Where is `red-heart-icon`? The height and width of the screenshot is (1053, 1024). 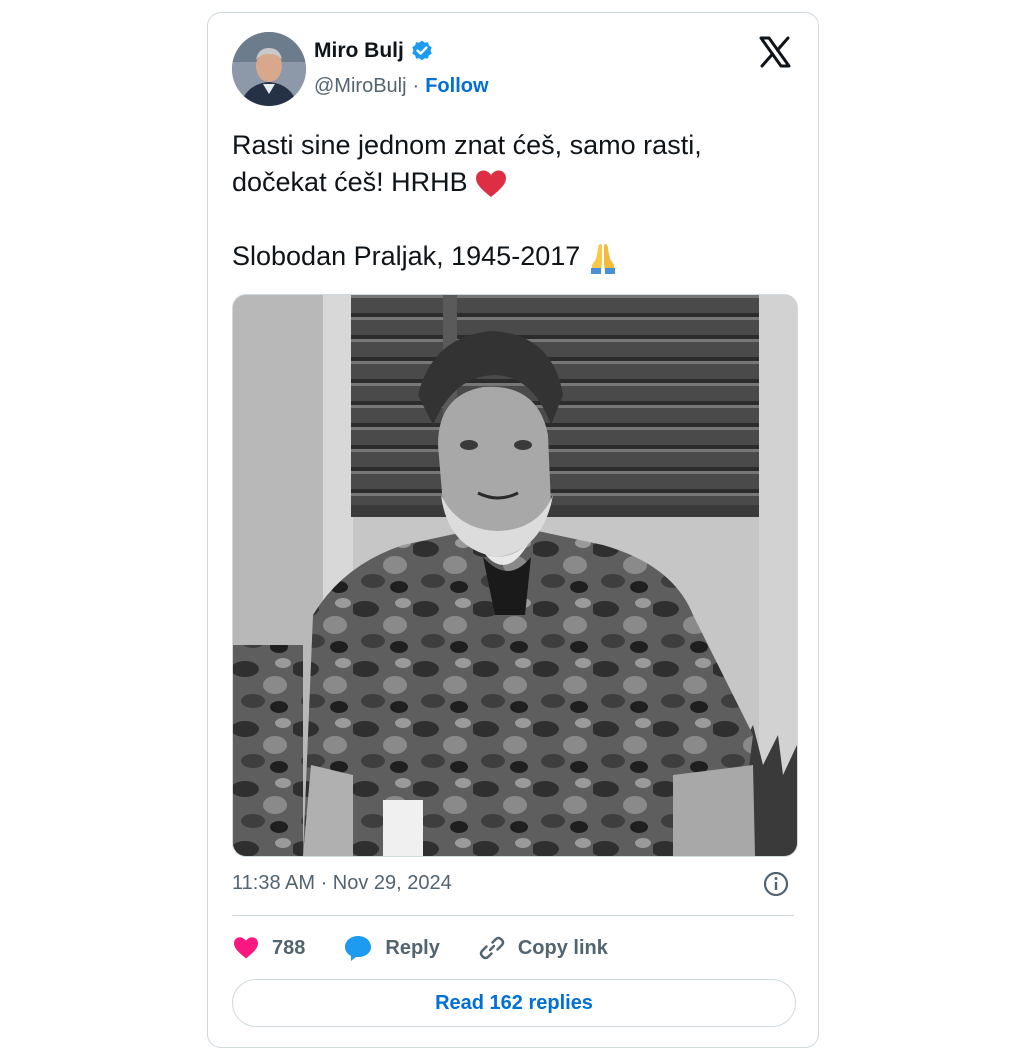 red-heart-icon is located at coordinates (490, 183).